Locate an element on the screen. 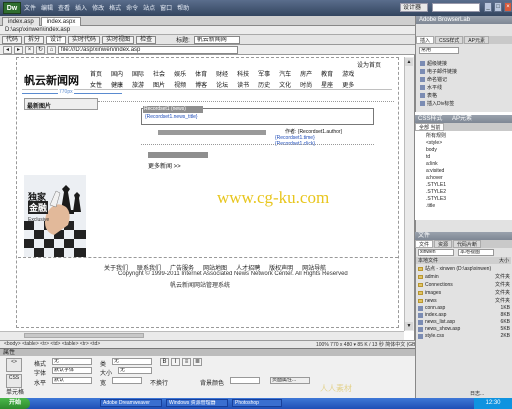 This screenshot has height=409, width=512. nav-link: 汽车 is located at coordinates (285, 73).